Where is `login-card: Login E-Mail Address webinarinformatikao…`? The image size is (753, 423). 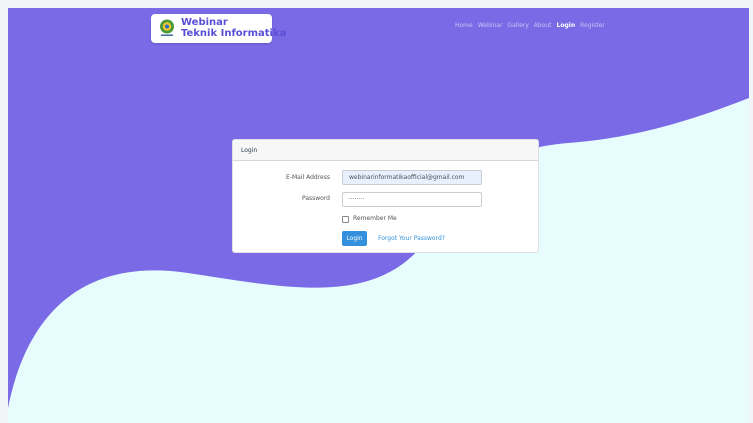 login-card: Login E-Mail Address webinarinformatikao… is located at coordinates (385, 196).